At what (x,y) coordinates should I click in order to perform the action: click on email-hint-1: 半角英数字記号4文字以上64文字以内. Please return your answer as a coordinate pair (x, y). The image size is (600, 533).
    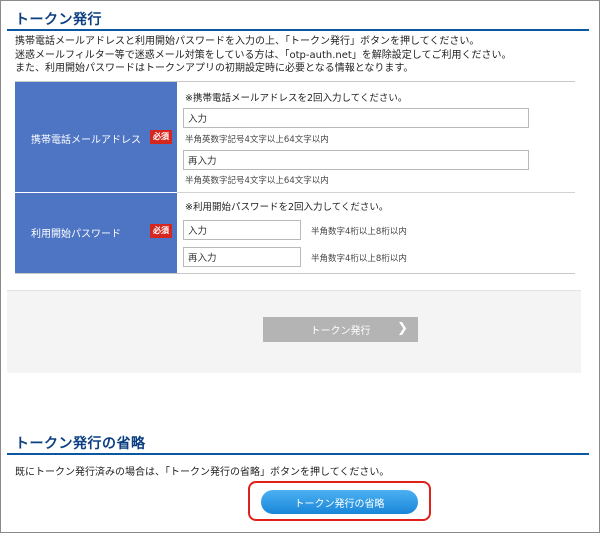
    Looking at the image, I should click on (257, 140).